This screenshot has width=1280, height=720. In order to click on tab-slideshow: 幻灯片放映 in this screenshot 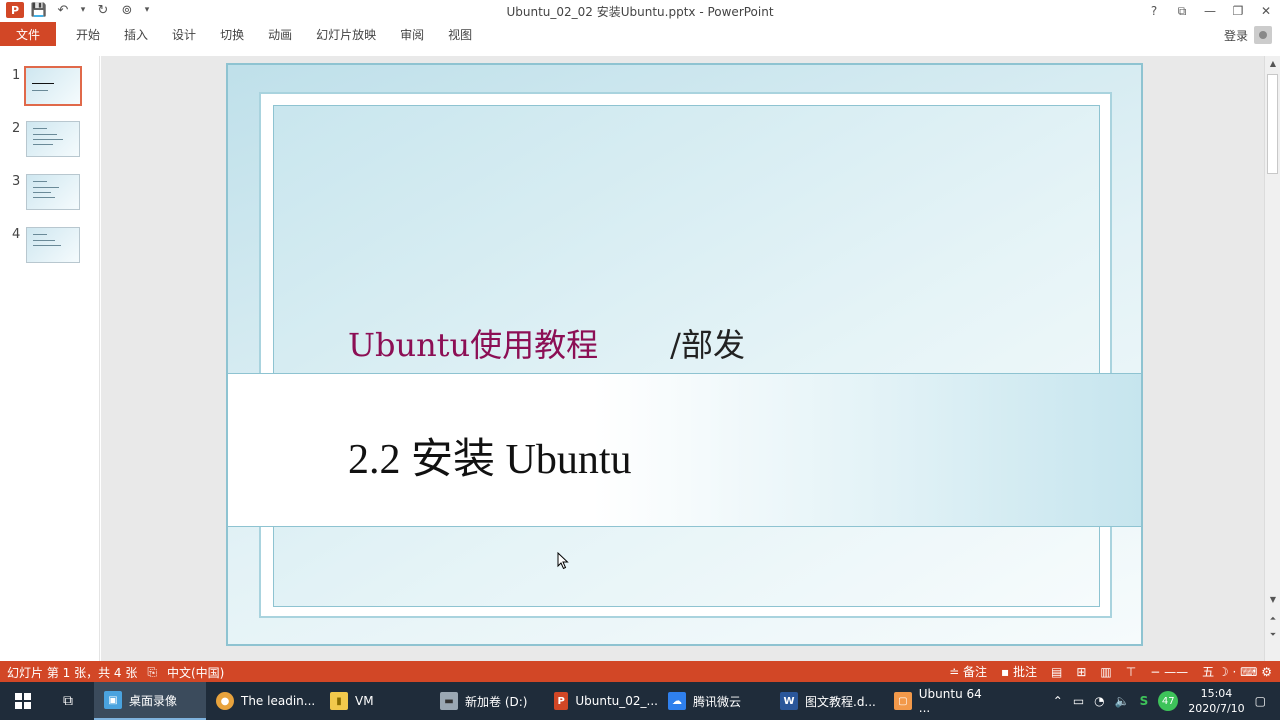, I will do `click(346, 34)`.